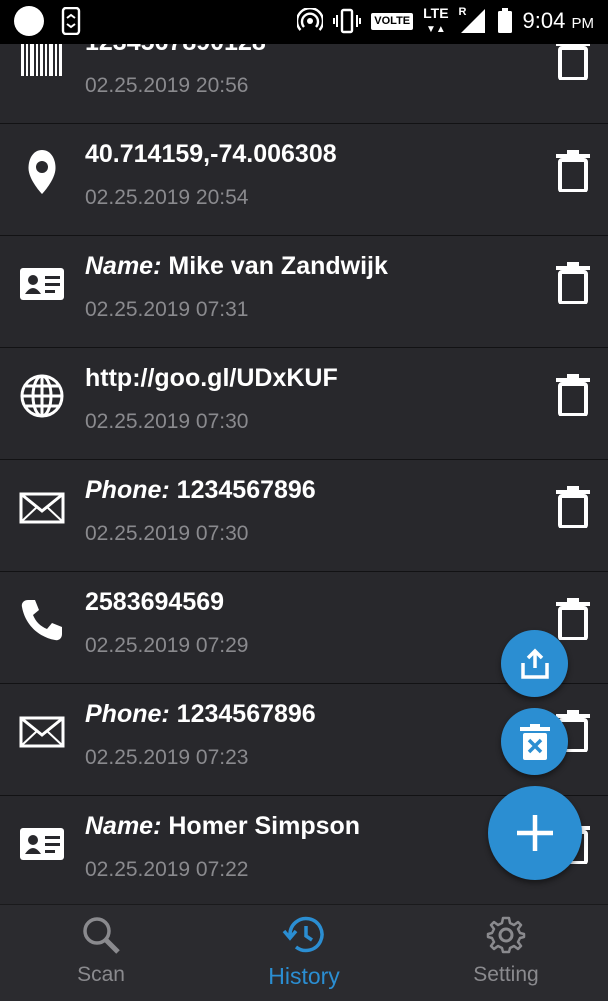 The image size is (608, 1001). I want to click on history-item-title: http://goo.gl/UDxKUF, so click(211, 378).